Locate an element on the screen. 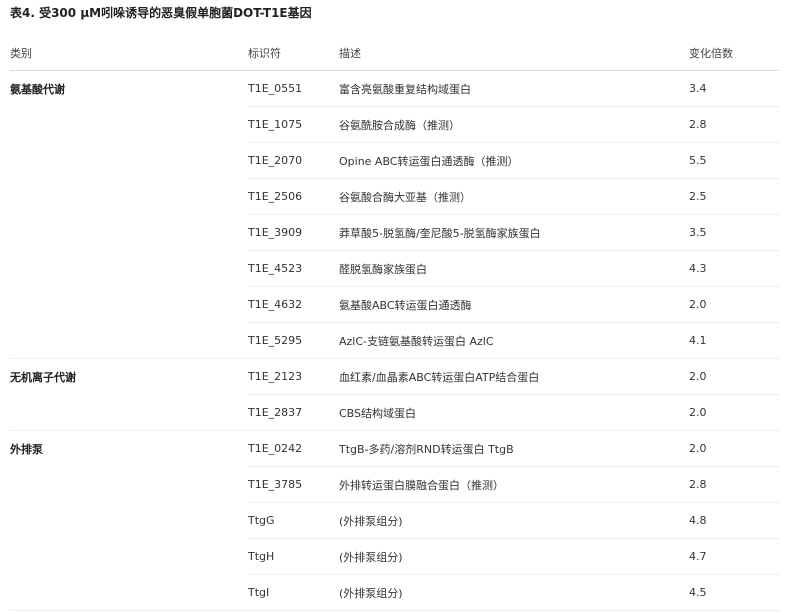 The image size is (787, 615). row-id: TtgH is located at coordinates (293, 556).